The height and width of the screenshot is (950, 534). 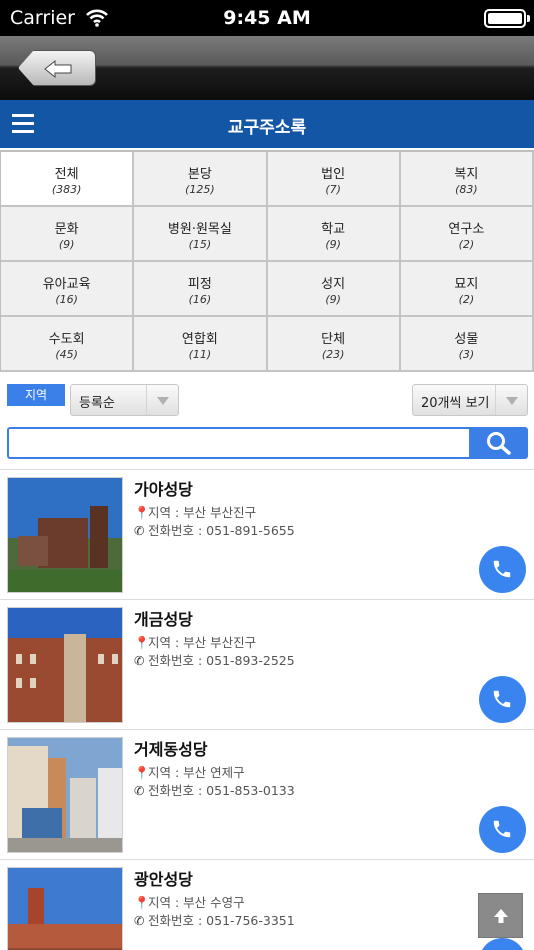 What do you see at coordinates (466, 189) in the screenshot?
I see `category-count: (83)` at bounding box center [466, 189].